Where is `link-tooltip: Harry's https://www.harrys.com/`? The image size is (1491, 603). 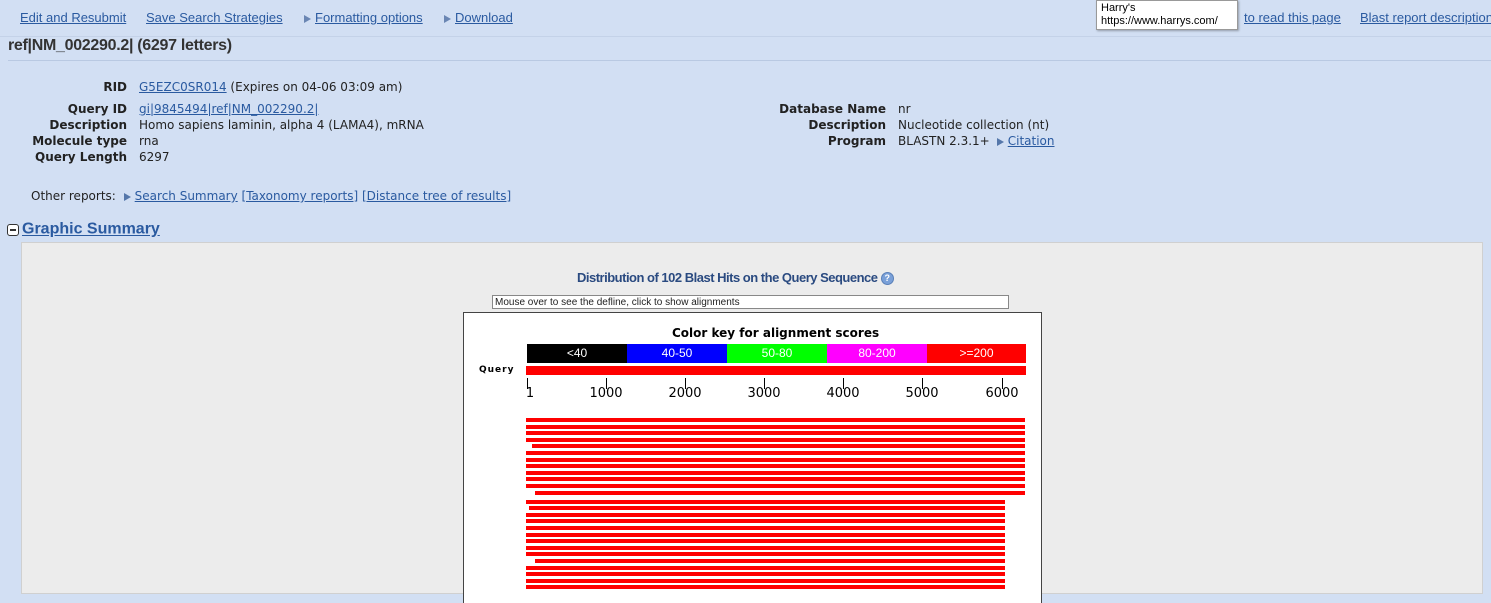 link-tooltip: Harry's https://www.harrys.com/ is located at coordinates (1167, 15).